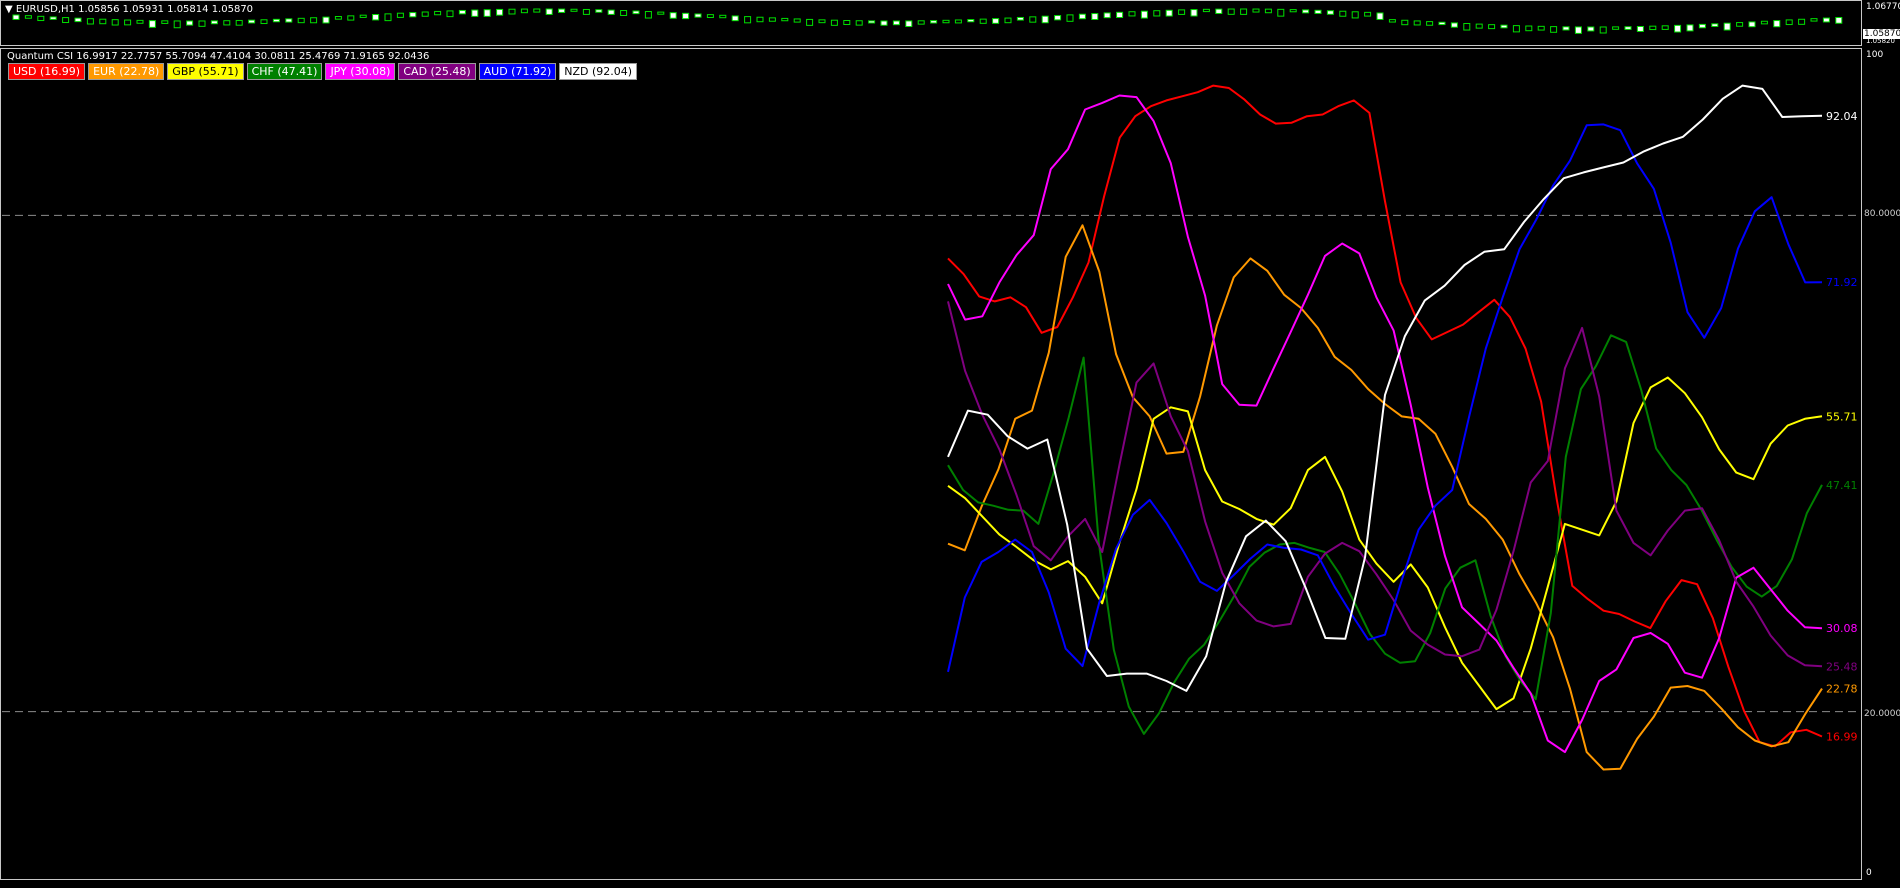 Image resolution: width=1900 pixels, height=888 pixels. What do you see at coordinates (1875, 55) in the screenshot?
I see `indicator-axis-top: 100` at bounding box center [1875, 55].